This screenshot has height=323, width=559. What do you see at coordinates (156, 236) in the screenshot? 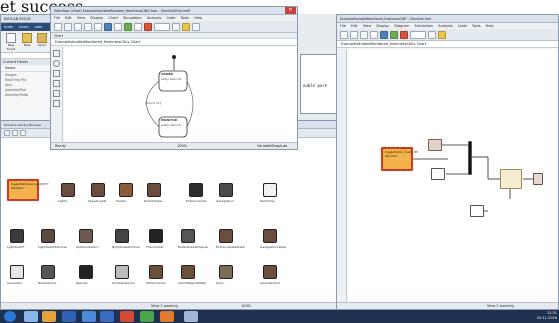
I see `library-block-thermostat-icon` at bounding box center [156, 236].